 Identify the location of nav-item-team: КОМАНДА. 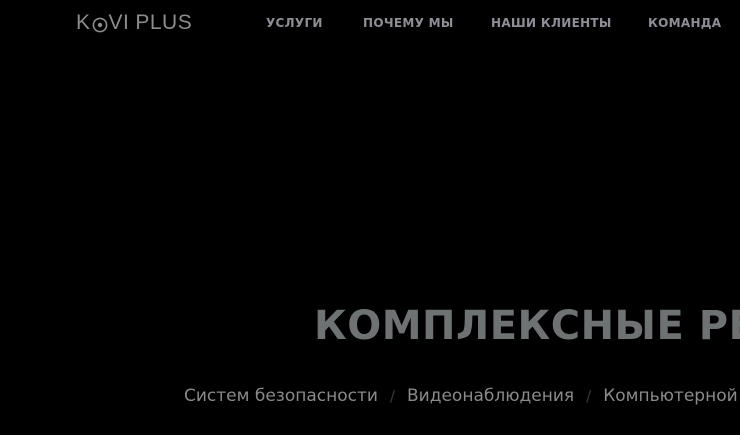
(684, 23).